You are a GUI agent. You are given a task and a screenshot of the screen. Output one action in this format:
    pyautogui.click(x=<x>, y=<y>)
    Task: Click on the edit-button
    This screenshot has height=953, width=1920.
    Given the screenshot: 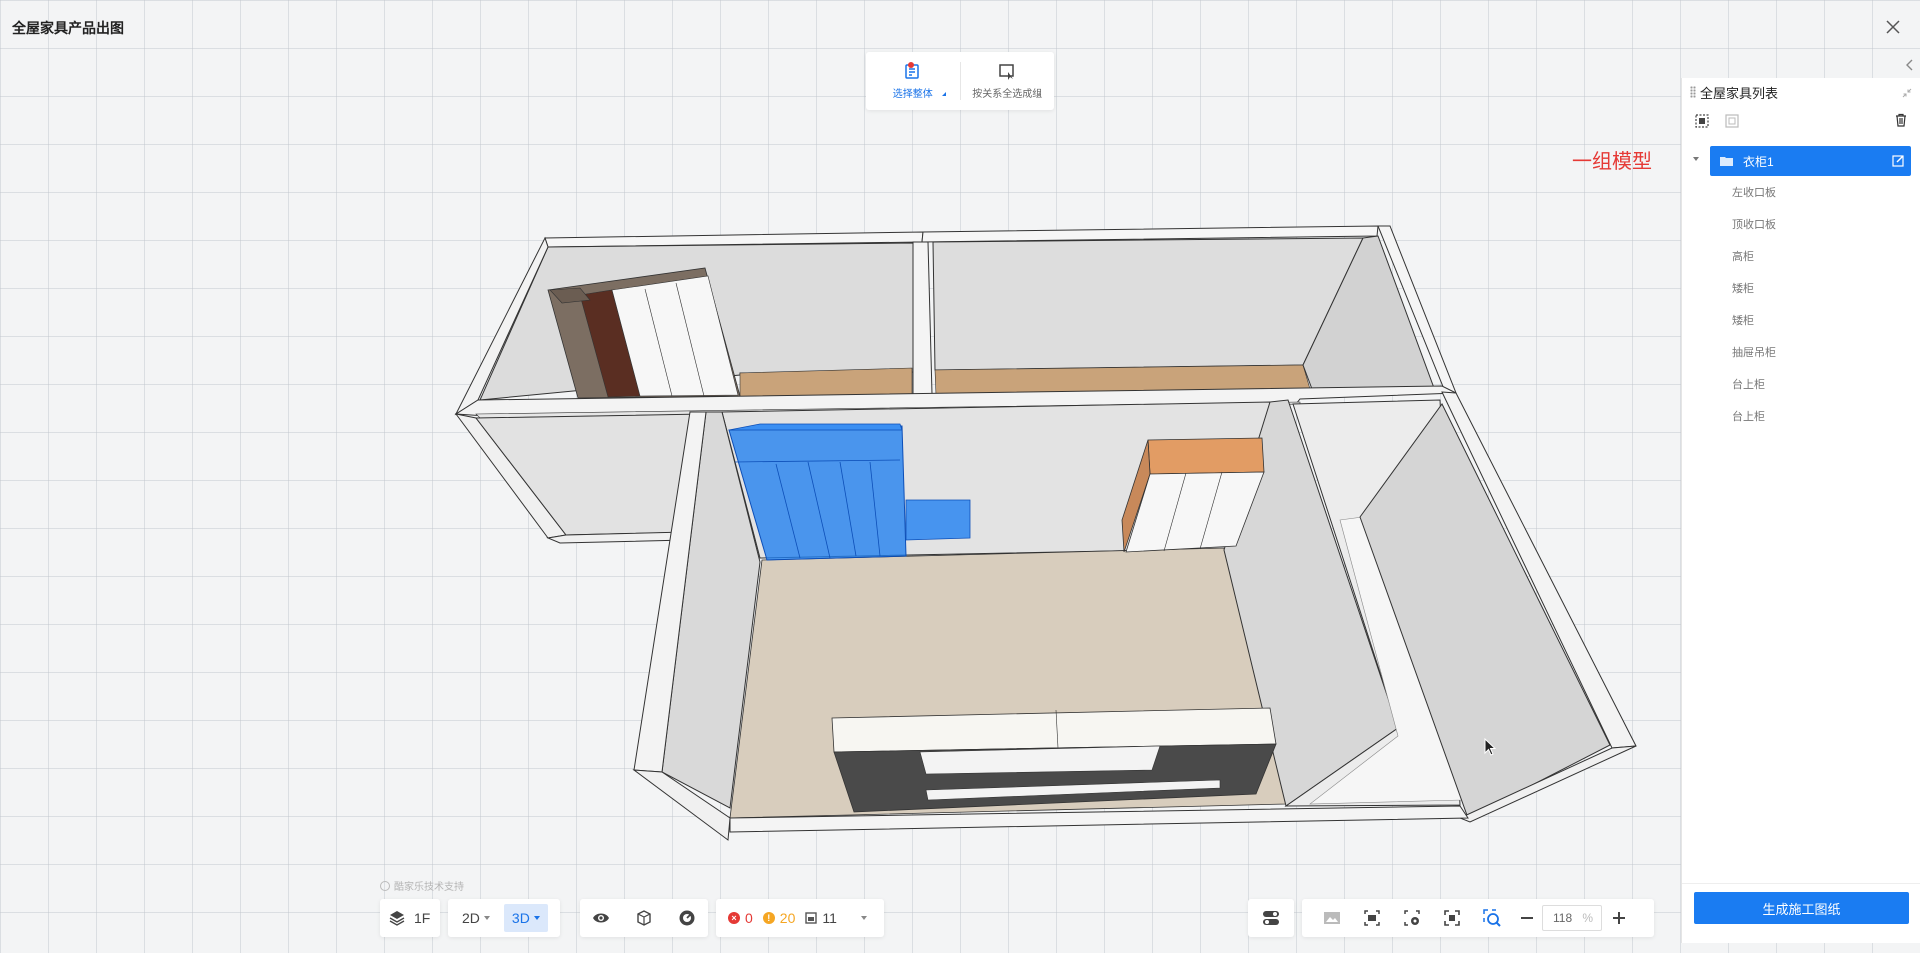 What is the action you would take?
    pyautogui.click(x=1898, y=162)
    